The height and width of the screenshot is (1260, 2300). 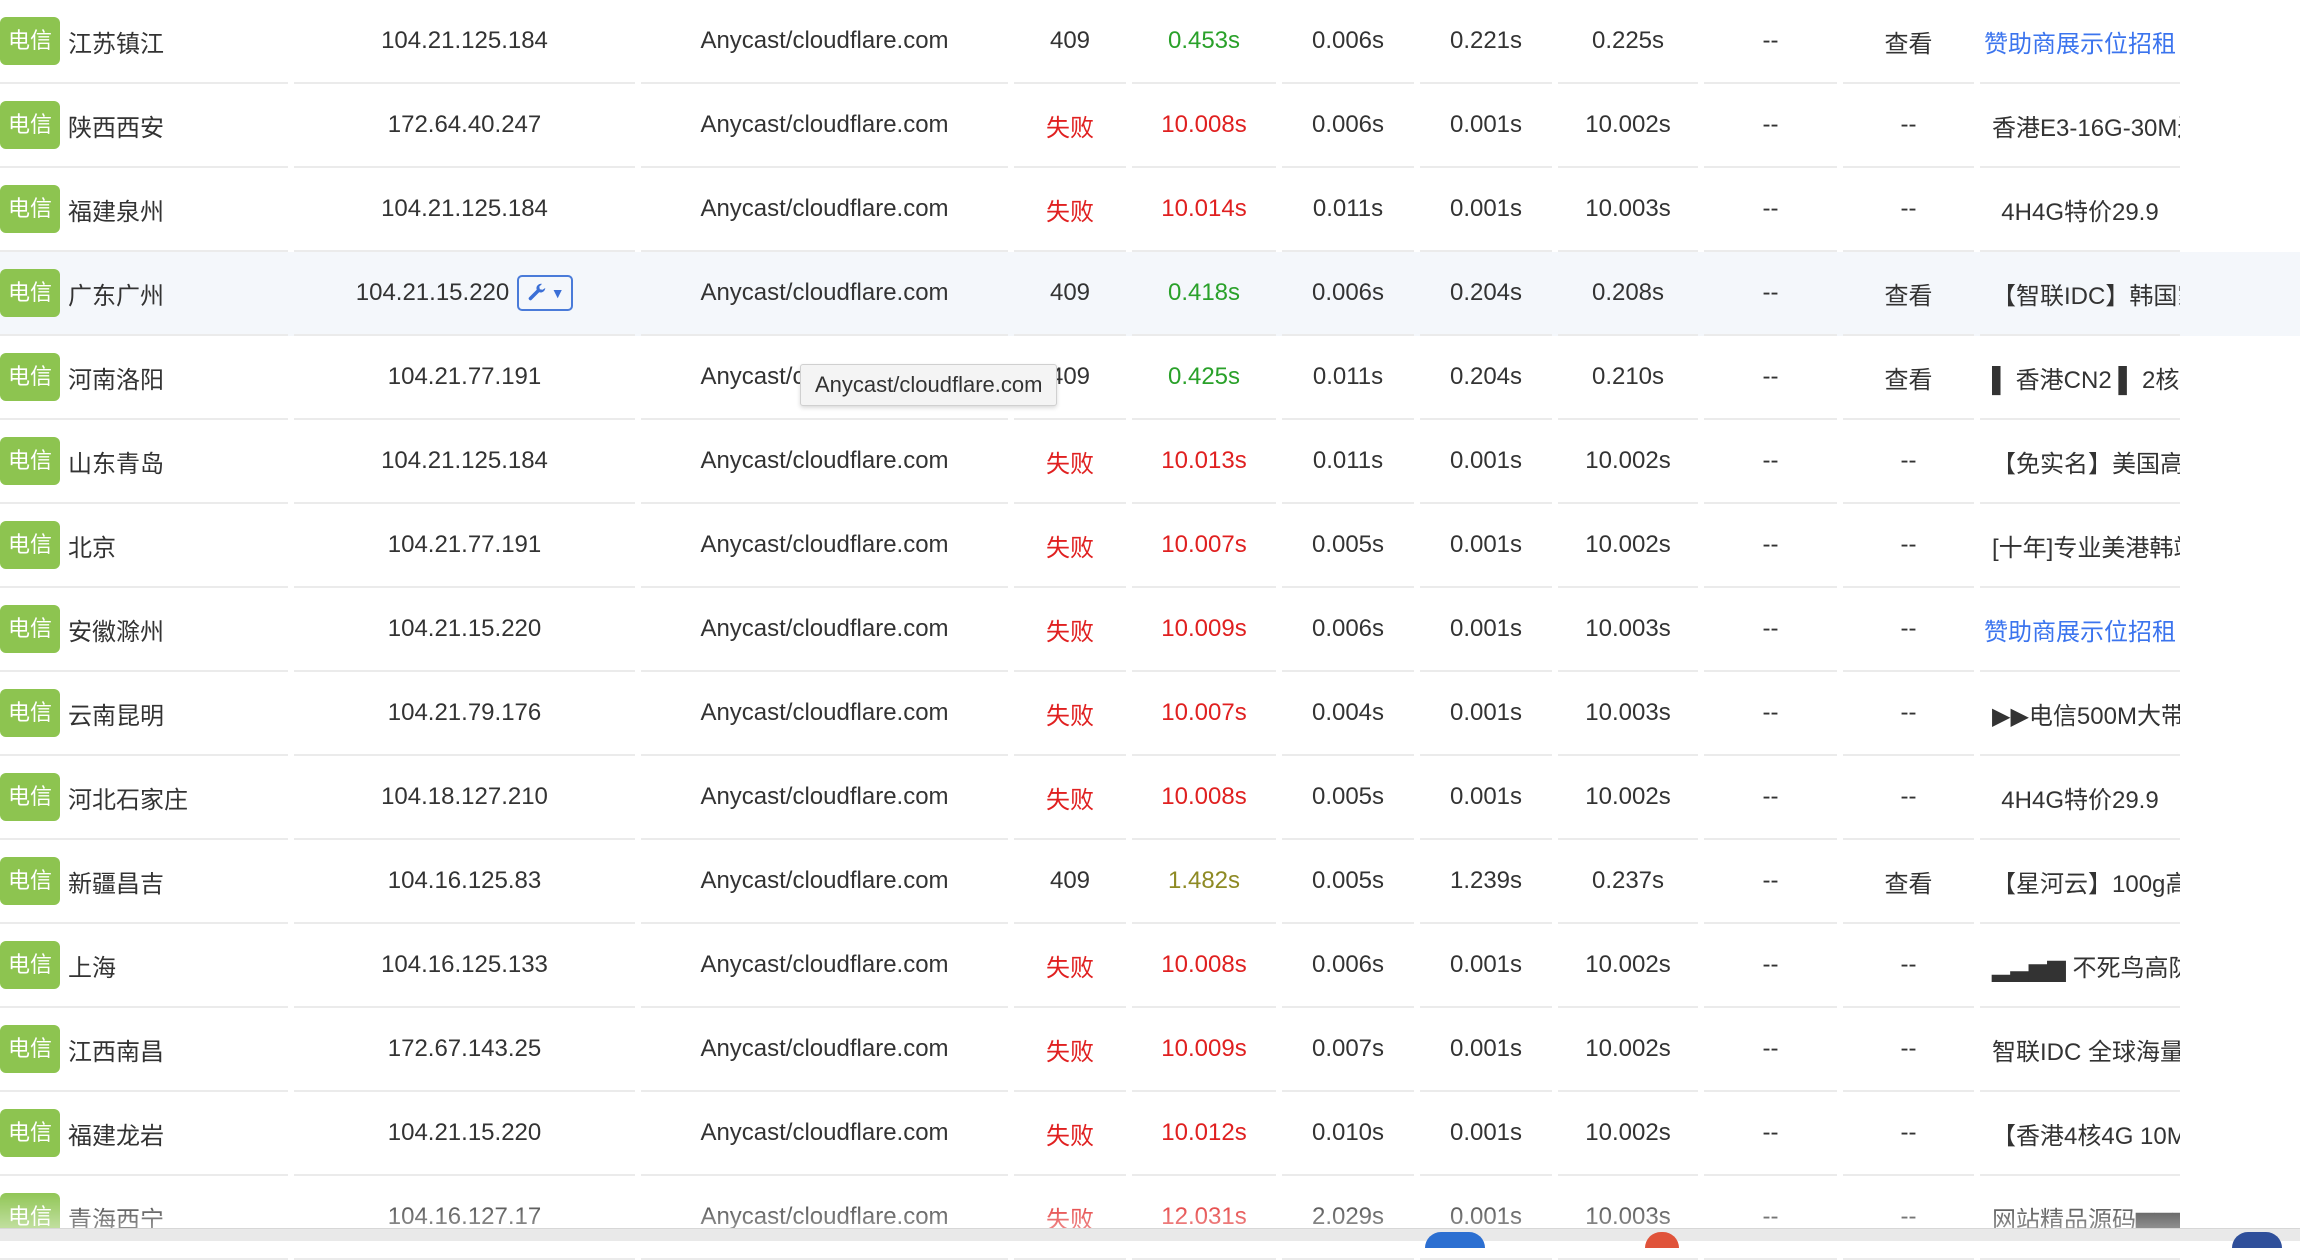 What do you see at coordinates (464, 1048) in the screenshot?
I see `ip-address: 172.67.143.25` at bounding box center [464, 1048].